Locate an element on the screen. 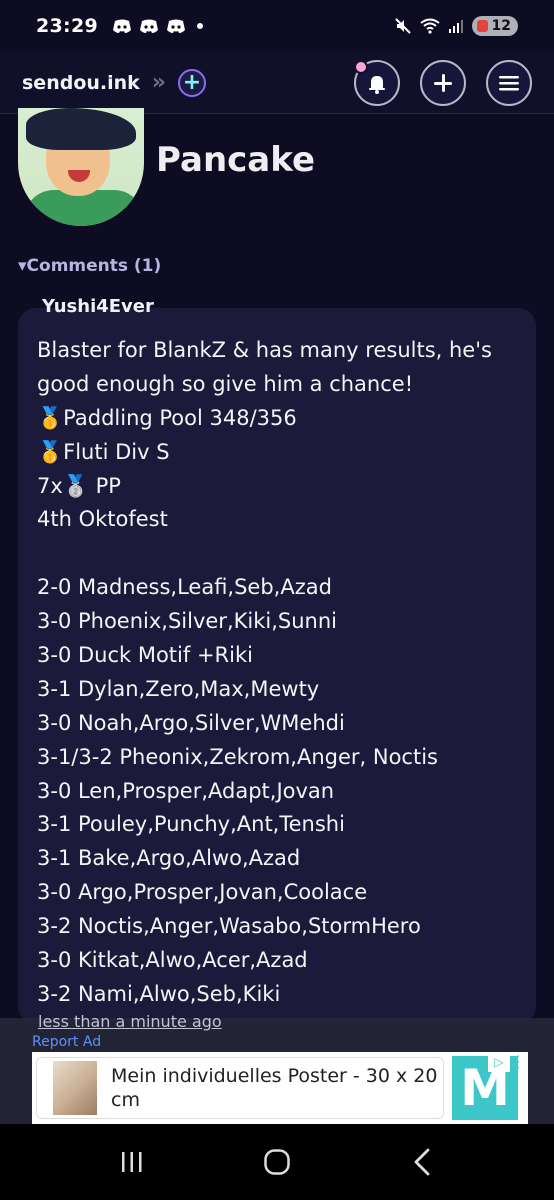 The image size is (554, 1200). ad-text: Mein individuelles Poster - 30 x 20 cm is located at coordinates (274, 1088).